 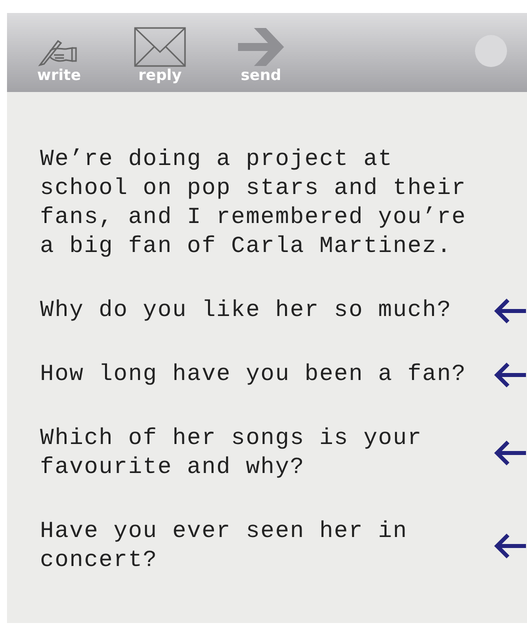 I want to click on write-button: write, so click(x=59, y=56).